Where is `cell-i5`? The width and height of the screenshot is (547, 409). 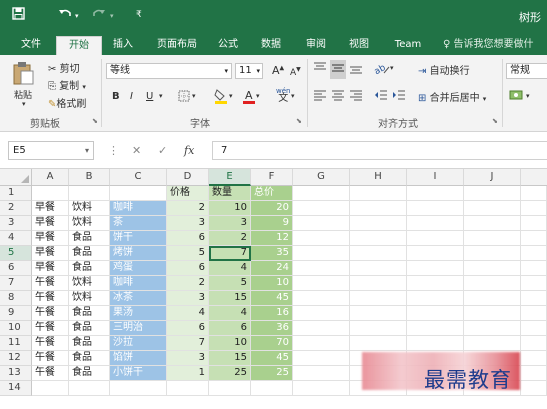
cell-i5 is located at coordinates (435, 253).